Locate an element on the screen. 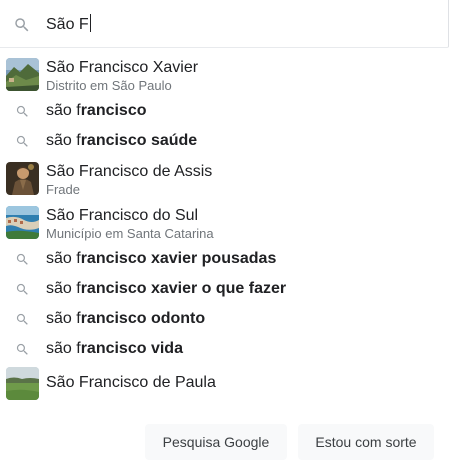 This screenshot has width=450, height=460. suggestion-query: são francisco is located at coordinates (96, 111).